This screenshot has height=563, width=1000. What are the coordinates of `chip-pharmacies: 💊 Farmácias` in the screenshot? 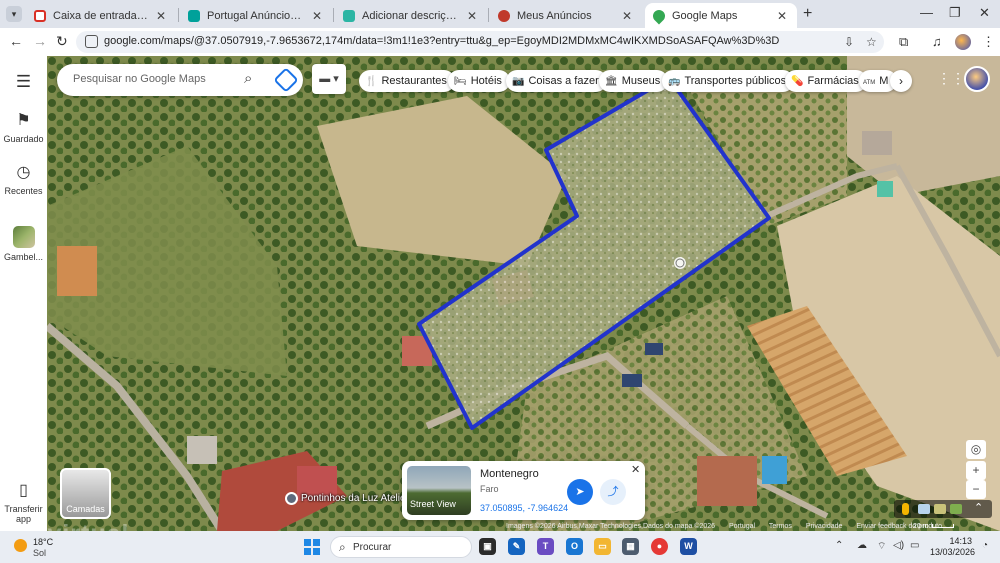 It's located at (826, 81).